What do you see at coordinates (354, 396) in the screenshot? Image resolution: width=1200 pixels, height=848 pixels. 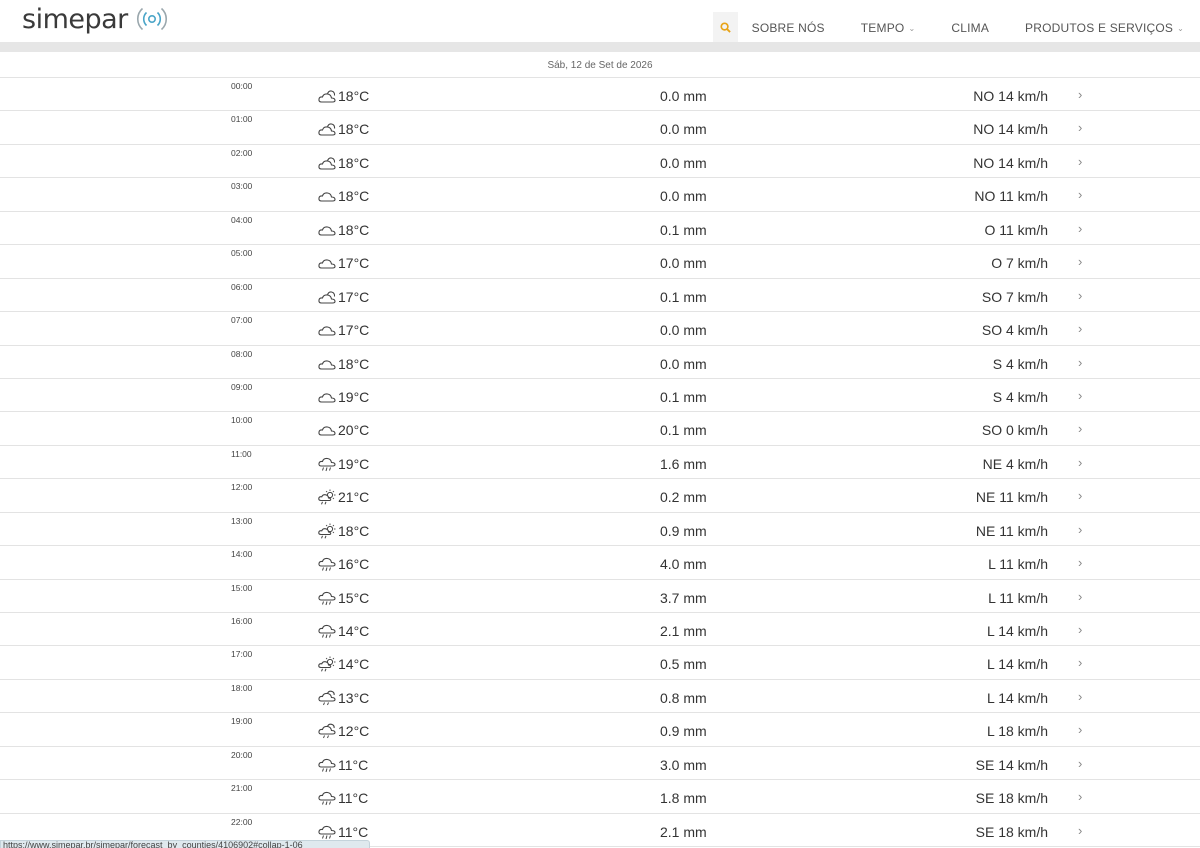 I see `forecast-temperature: 19°C` at bounding box center [354, 396].